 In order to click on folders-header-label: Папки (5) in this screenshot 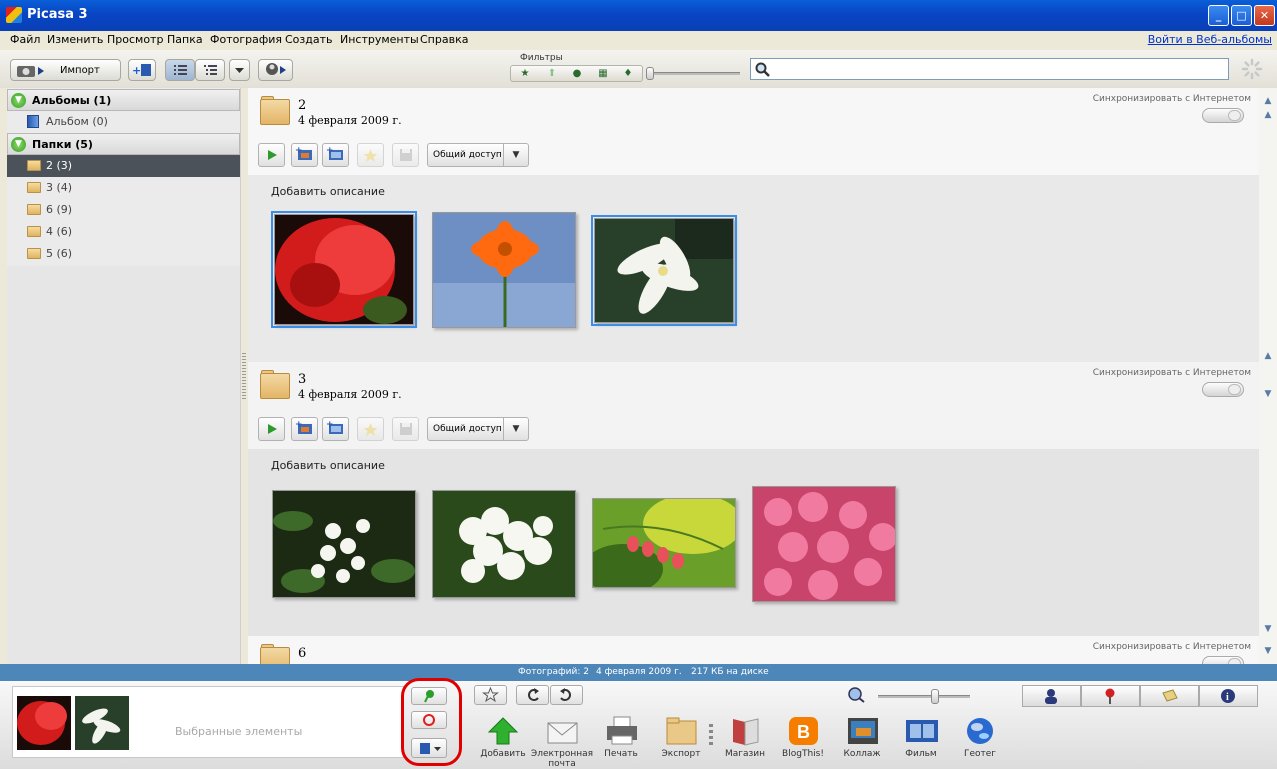, I will do `click(62, 144)`.